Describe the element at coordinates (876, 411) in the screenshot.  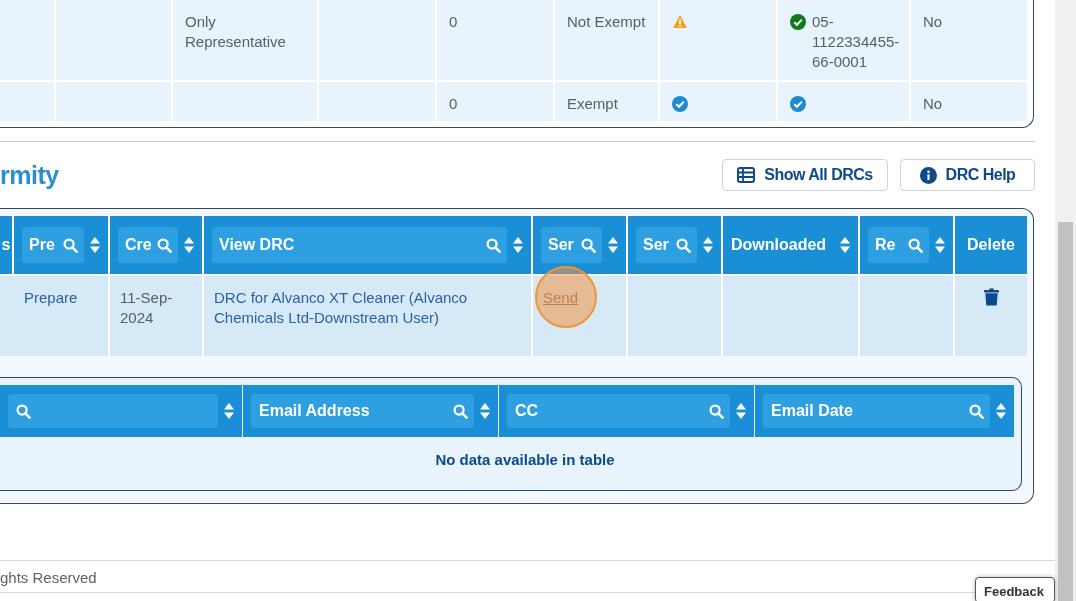
I see `column-search-field: Email Date` at that location.